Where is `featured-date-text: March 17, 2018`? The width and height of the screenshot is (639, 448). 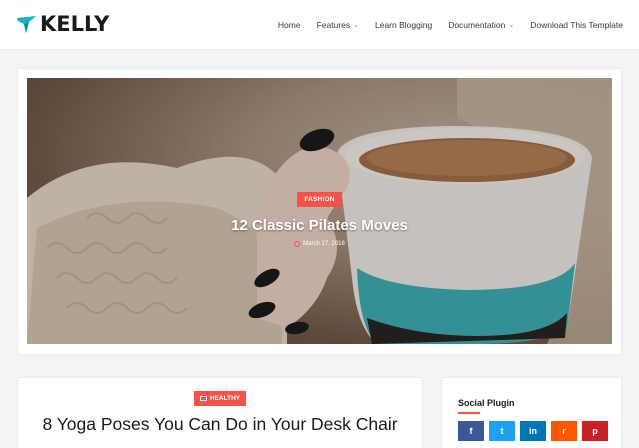
featured-date-text: March 17, 2018 is located at coordinates (324, 244).